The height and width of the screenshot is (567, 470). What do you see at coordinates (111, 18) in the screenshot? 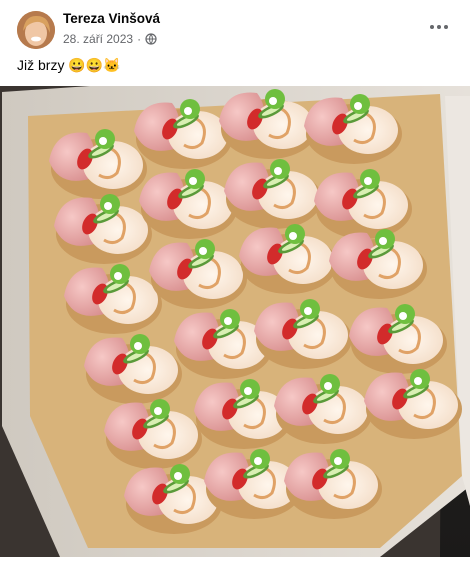
I see `author-name: Tereza Vinšová` at bounding box center [111, 18].